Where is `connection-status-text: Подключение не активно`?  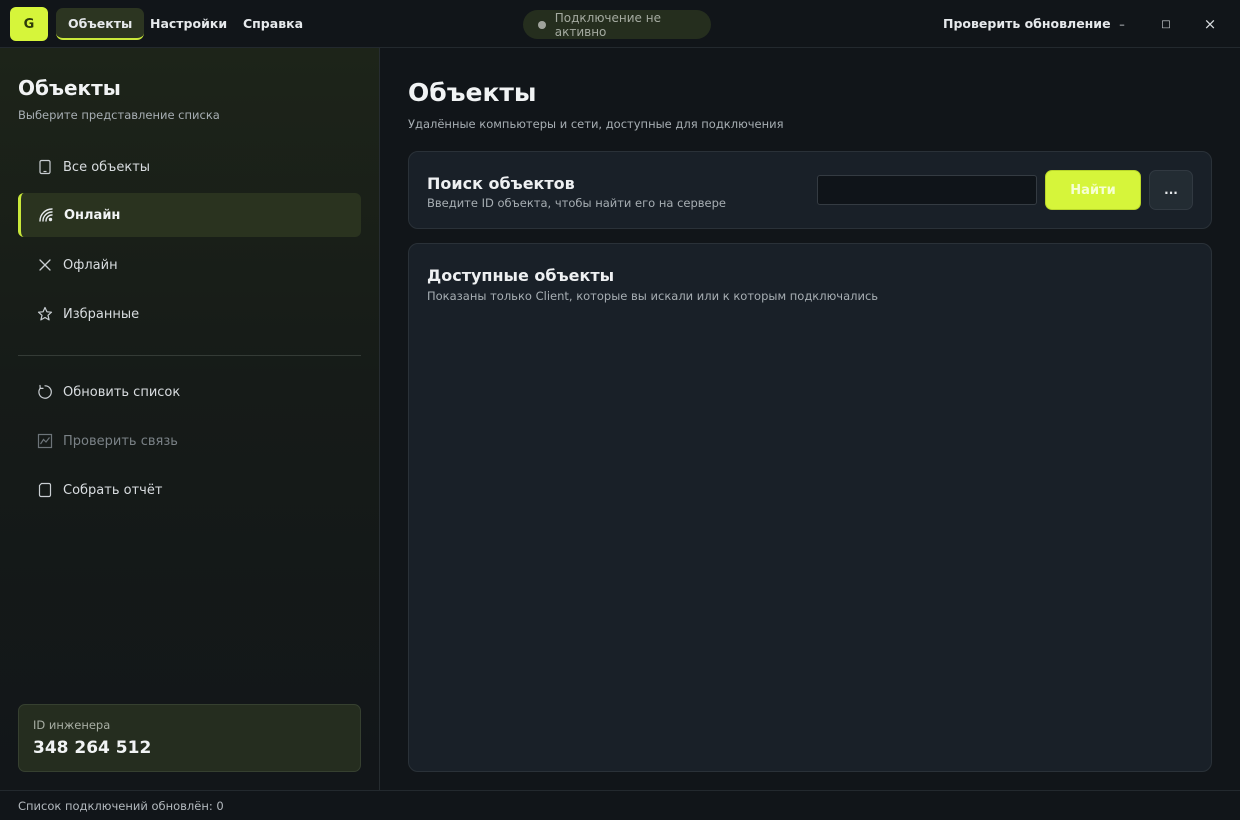
connection-status-text: Подключение не активно is located at coordinates (607, 24).